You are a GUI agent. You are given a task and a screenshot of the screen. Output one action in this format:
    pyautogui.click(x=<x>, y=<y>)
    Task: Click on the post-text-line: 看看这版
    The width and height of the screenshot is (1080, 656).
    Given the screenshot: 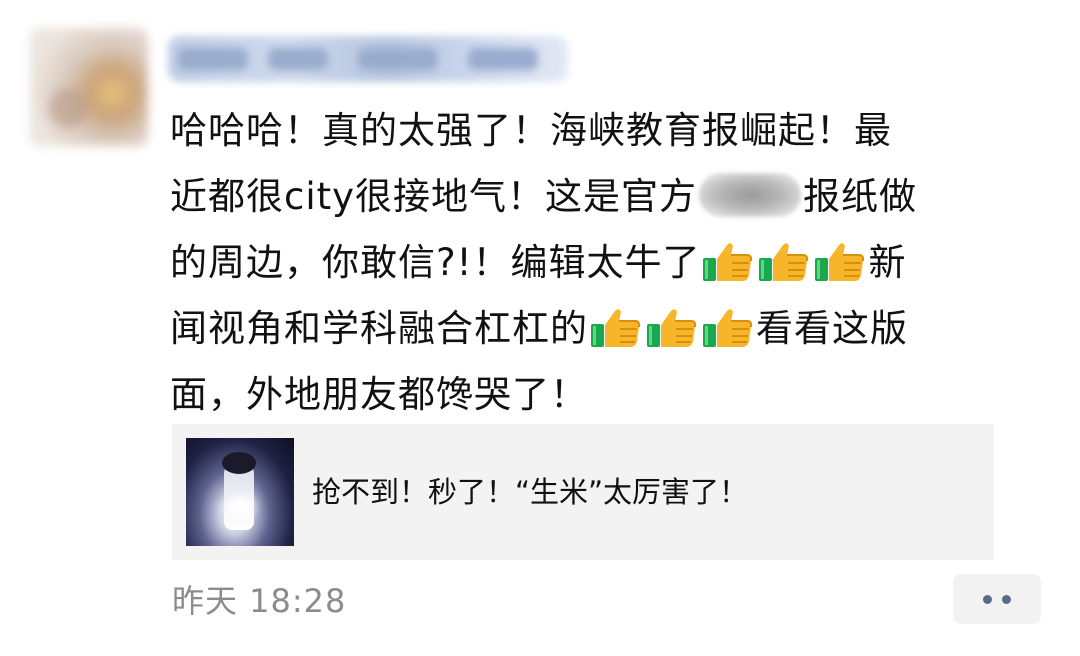 What is the action you would take?
    pyautogui.click(x=832, y=328)
    